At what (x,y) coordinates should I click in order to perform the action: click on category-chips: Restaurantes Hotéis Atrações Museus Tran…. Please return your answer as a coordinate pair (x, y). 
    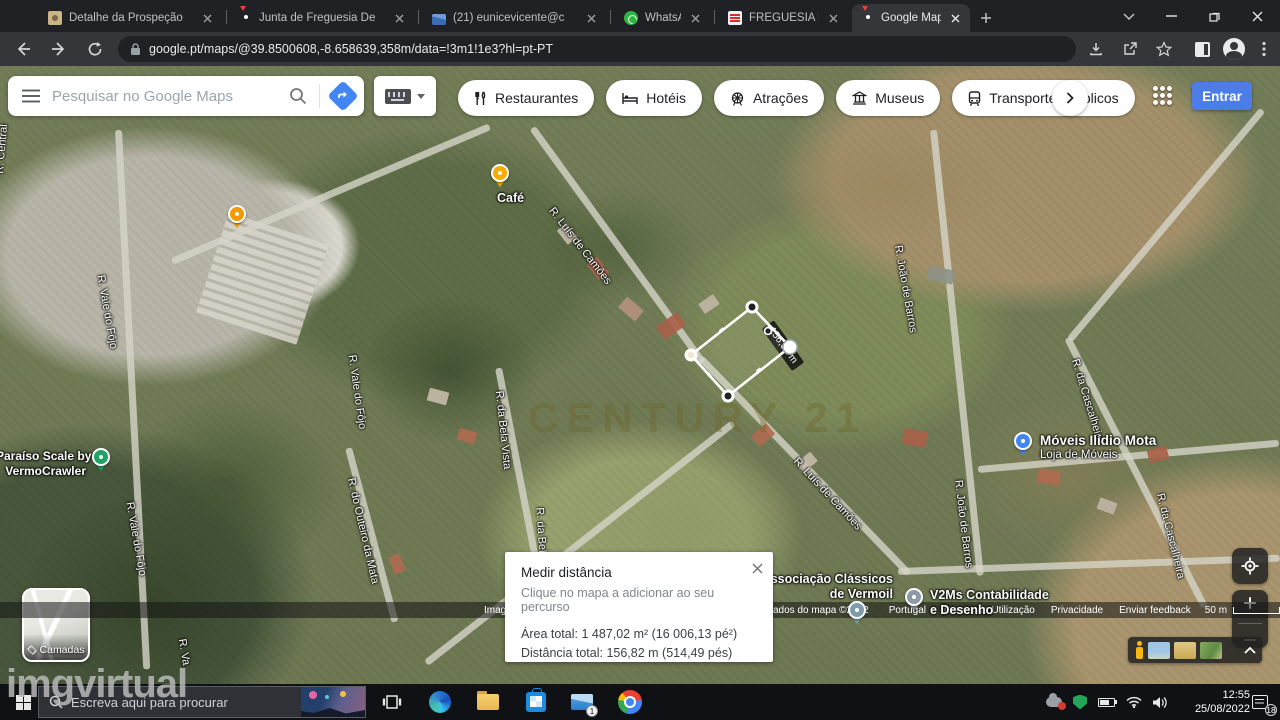
    Looking at the image, I should click on (796, 98).